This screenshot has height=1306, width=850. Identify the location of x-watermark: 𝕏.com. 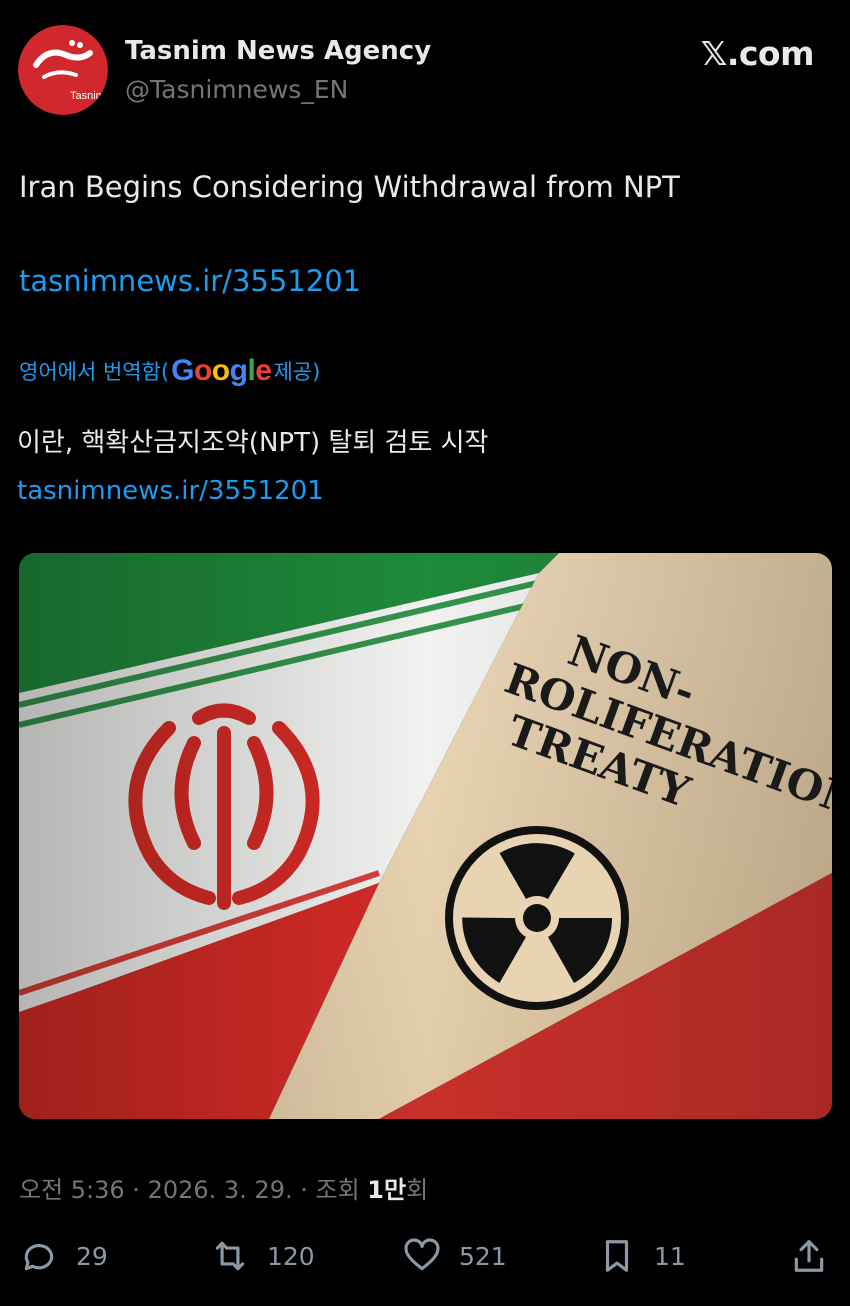
(757, 53).